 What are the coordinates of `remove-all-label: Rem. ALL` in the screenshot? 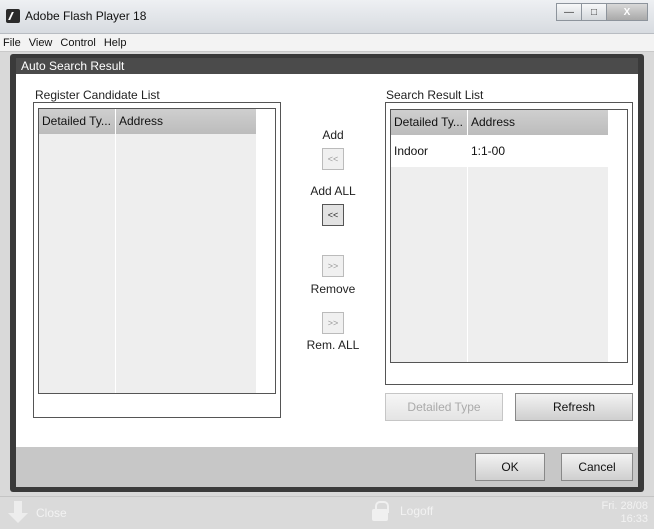 It's located at (333, 345).